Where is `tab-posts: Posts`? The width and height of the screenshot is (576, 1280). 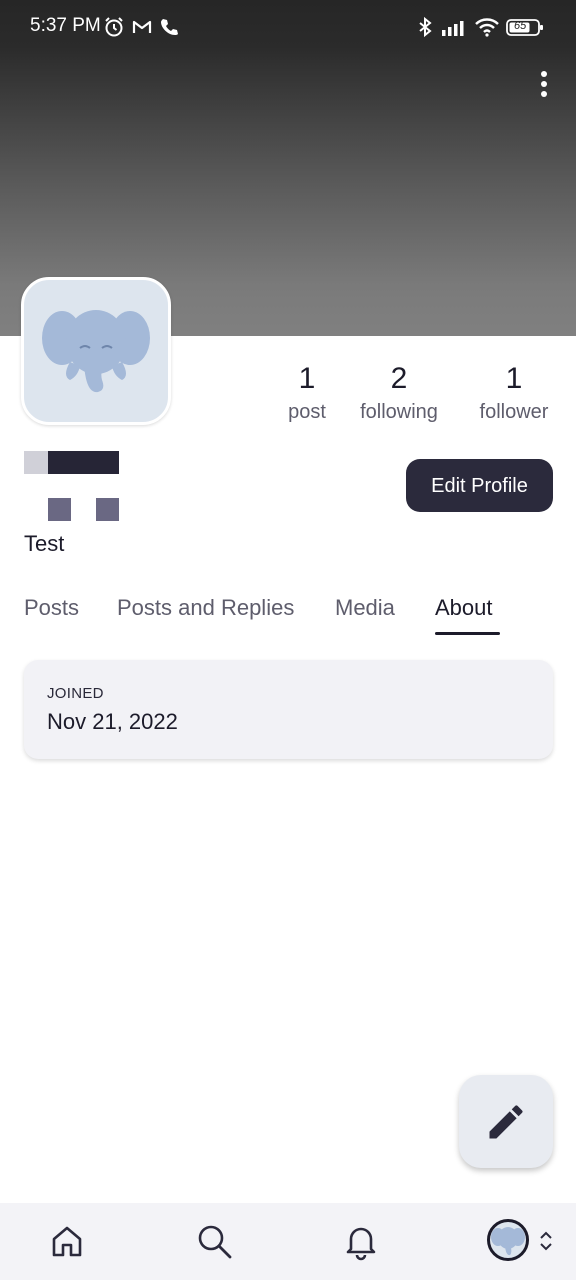 tab-posts: Posts is located at coordinates (51, 608).